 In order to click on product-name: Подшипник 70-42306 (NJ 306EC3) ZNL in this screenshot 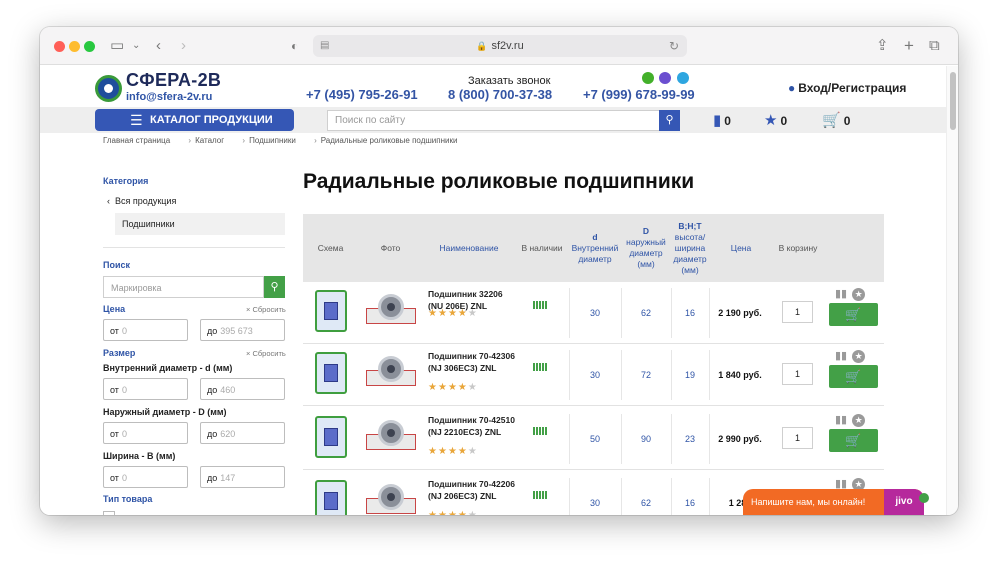, I will do `click(472, 362)`.